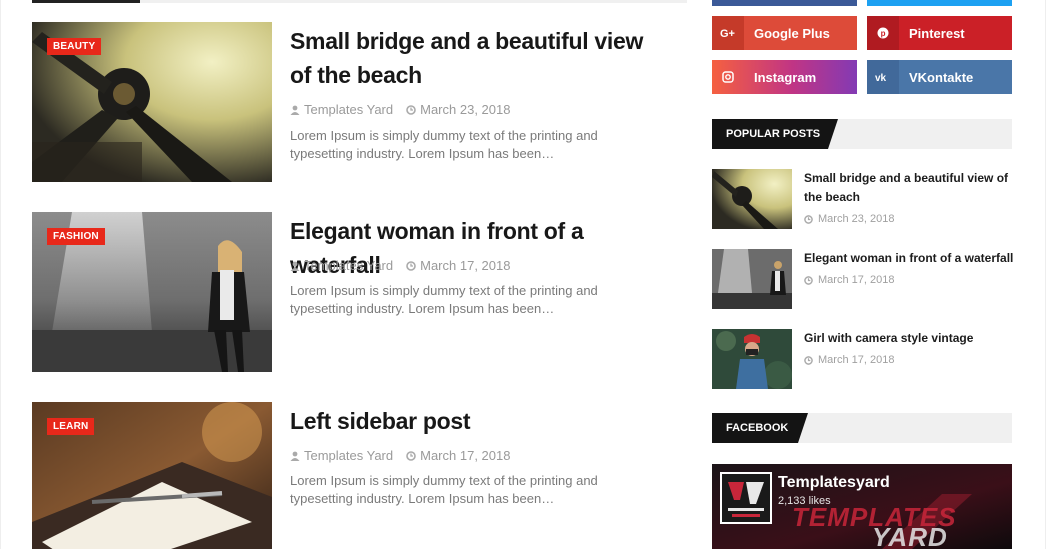 The image size is (1046, 549). I want to click on social-label: VKontakte, so click(941, 77).